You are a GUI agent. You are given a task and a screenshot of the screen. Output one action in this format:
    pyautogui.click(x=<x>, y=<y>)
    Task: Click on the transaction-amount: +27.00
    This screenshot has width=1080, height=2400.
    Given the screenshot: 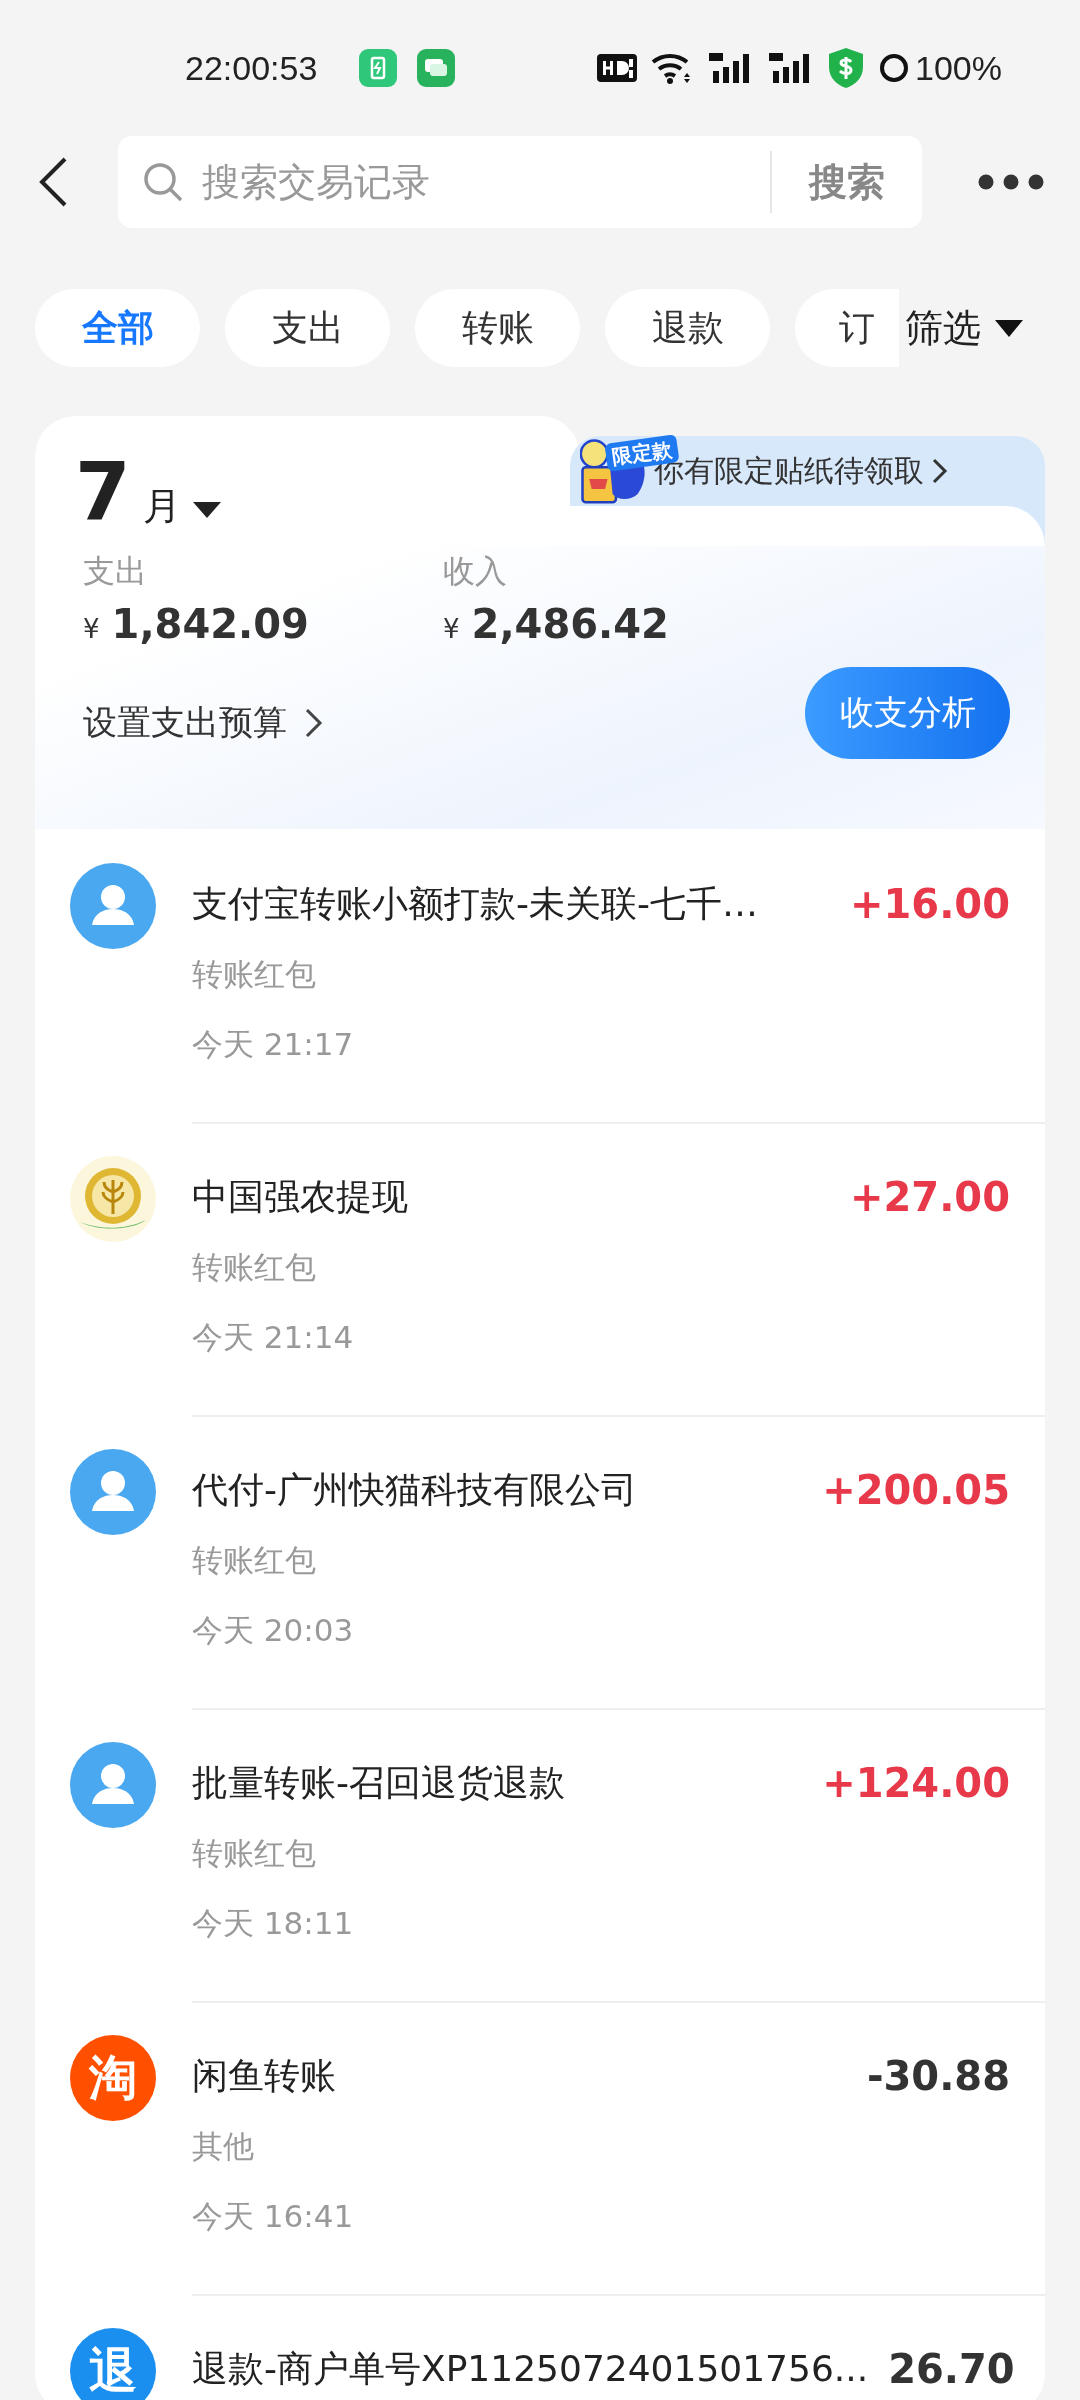 What is the action you would take?
    pyautogui.click(x=929, y=1197)
    